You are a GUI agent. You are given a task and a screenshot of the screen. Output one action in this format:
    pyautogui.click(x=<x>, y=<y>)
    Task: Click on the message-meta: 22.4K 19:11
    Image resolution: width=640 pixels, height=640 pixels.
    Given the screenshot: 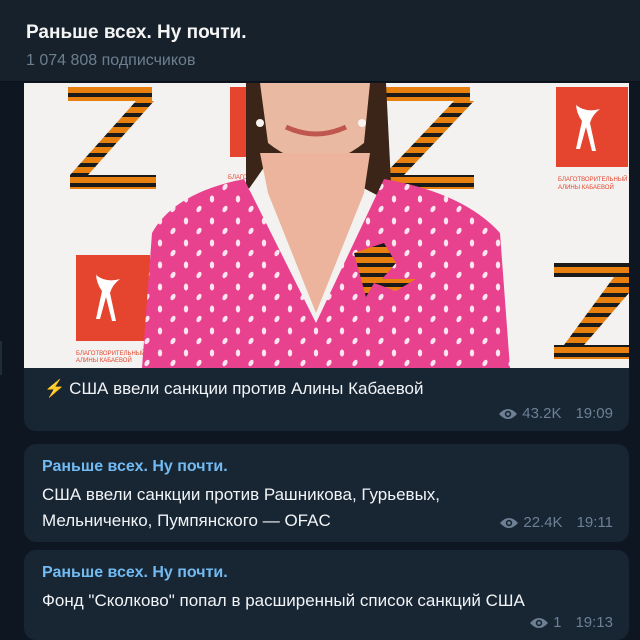 What is the action you would take?
    pyautogui.click(x=556, y=522)
    